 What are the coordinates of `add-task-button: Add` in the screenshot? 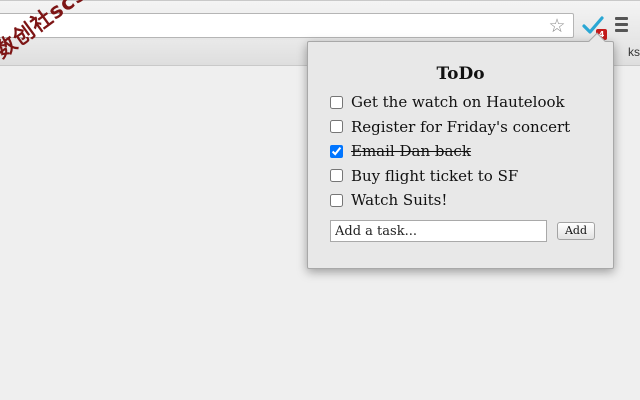 It's located at (576, 231).